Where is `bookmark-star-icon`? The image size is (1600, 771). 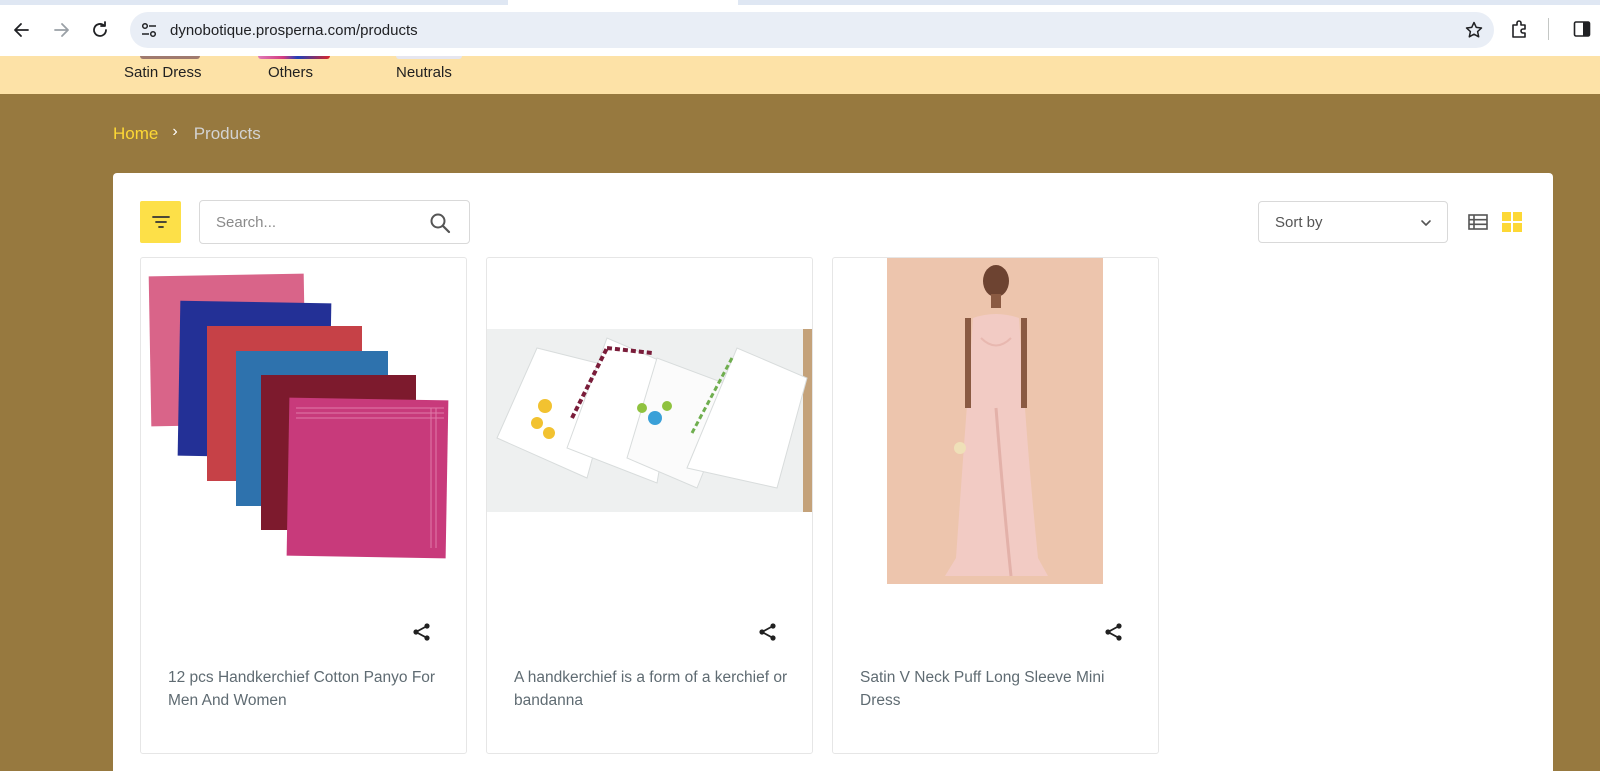 bookmark-star-icon is located at coordinates (1474, 30).